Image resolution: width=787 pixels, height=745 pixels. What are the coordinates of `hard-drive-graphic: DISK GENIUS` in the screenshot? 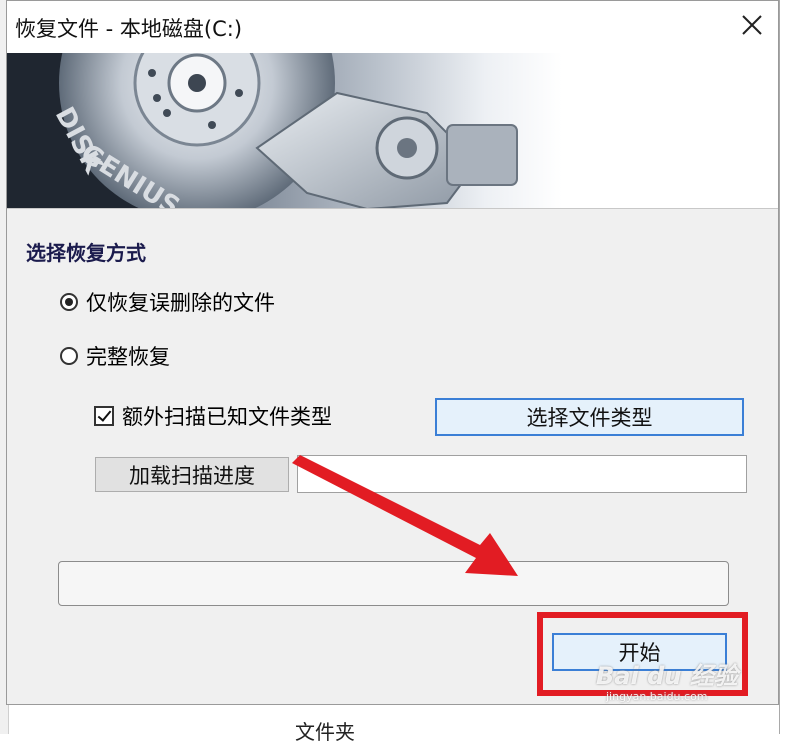 It's located at (262, 131).